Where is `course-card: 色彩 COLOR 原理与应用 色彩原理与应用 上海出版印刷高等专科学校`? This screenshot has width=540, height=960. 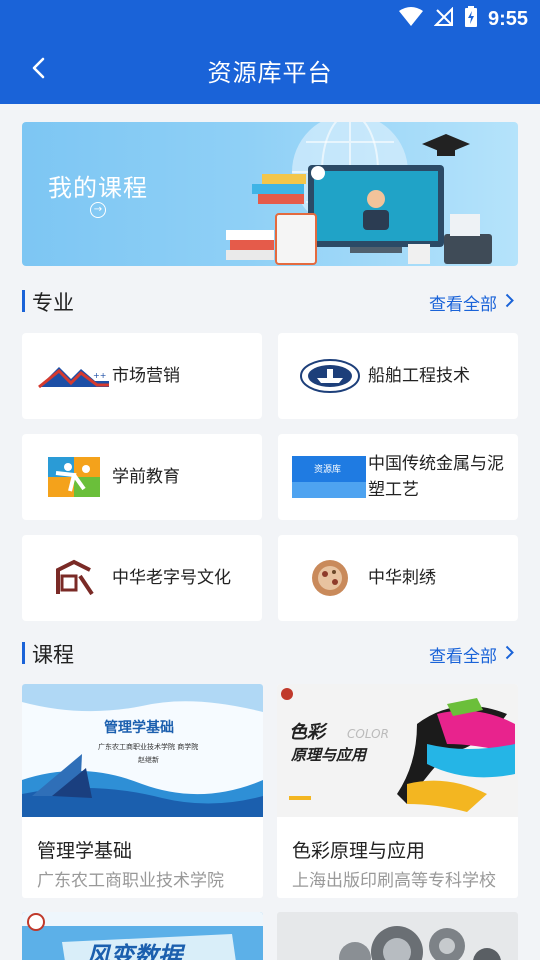
course-card: 色彩 COLOR 原理与应用 色彩原理与应用 上海出版印刷高等专科学校 is located at coordinates (397, 791).